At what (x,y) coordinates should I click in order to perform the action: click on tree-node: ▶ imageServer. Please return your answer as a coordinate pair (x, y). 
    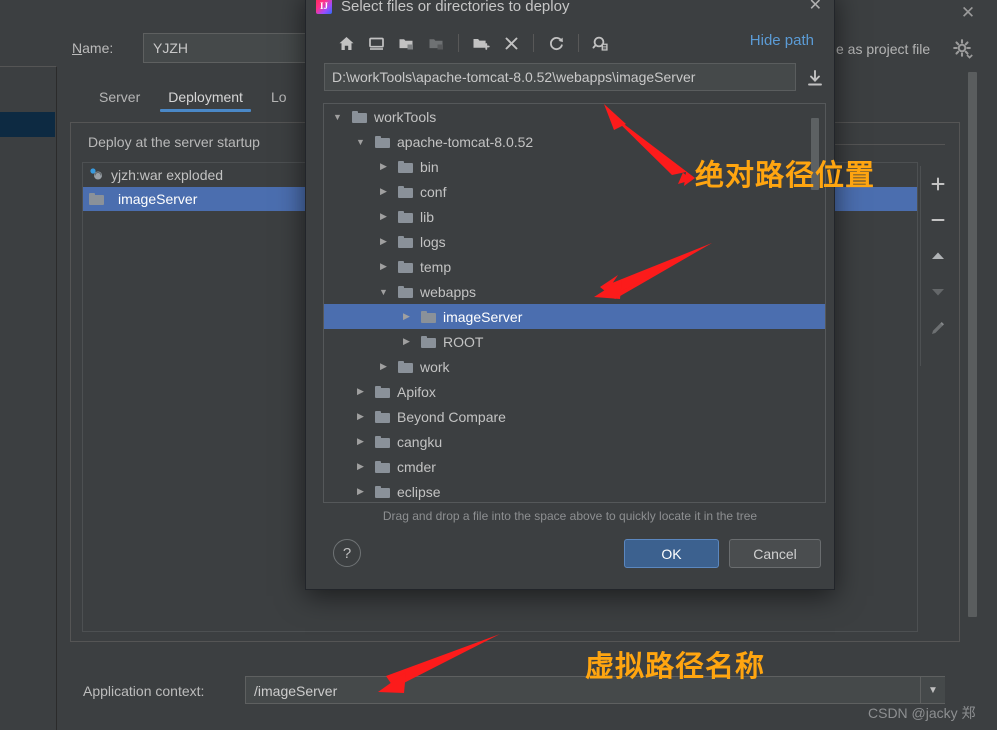
    Looking at the image, I should click on (574, 316).